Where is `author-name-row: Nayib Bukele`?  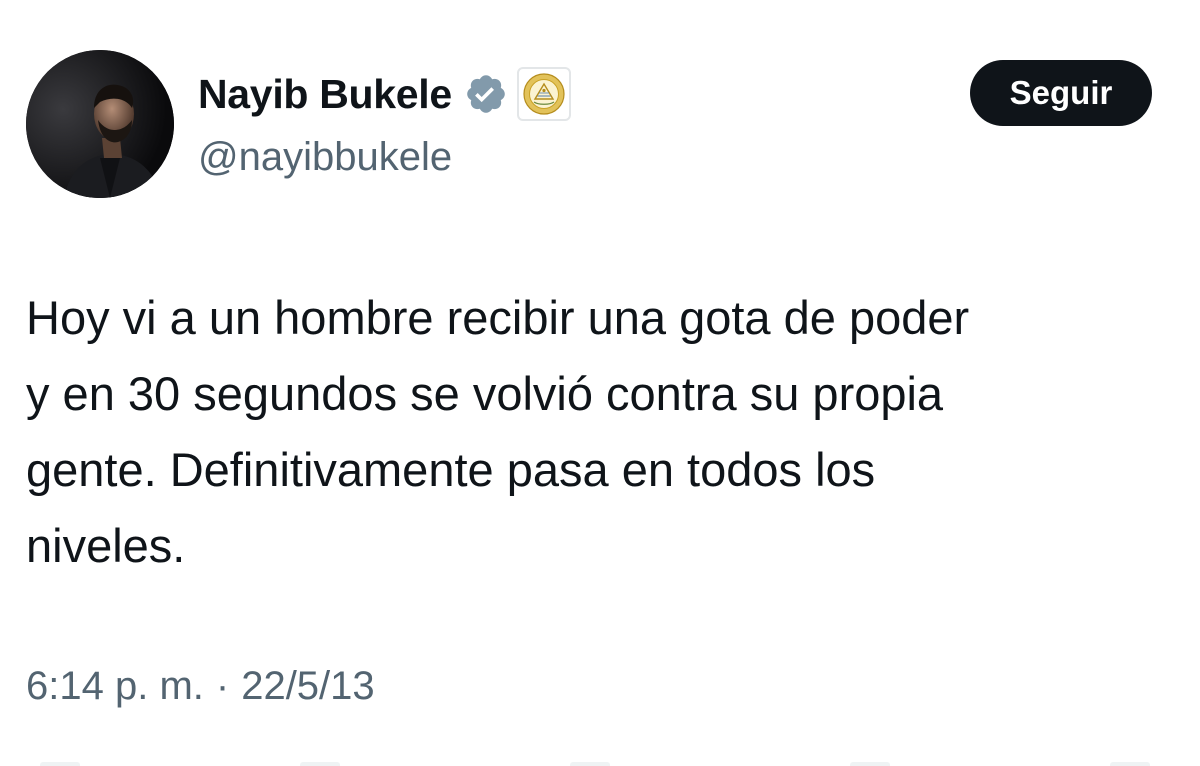
author-name-row: Nayib Bukele is located at coordinates (384, 94).